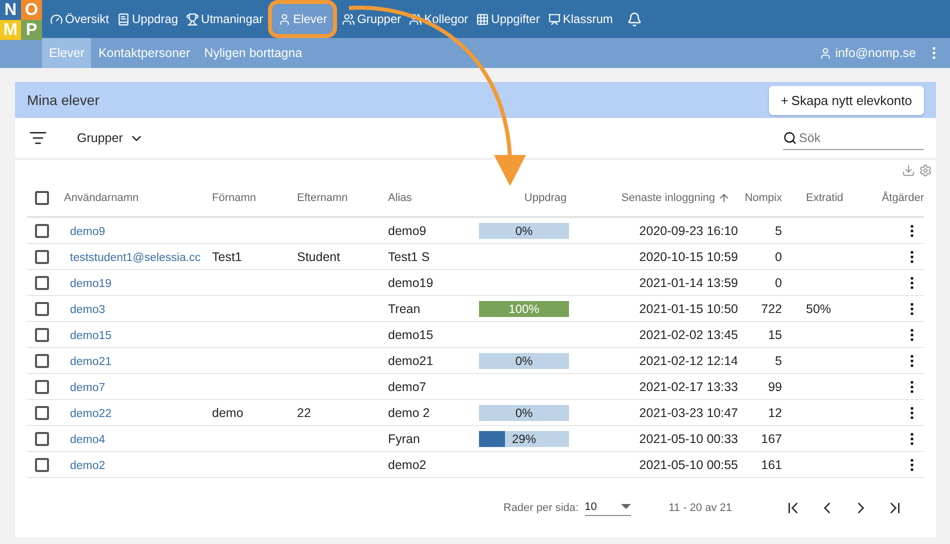  What do you see at coordinates (91, 336) in the screenshot?
I see `username-link: demo15` at bounding box center [91, 336].